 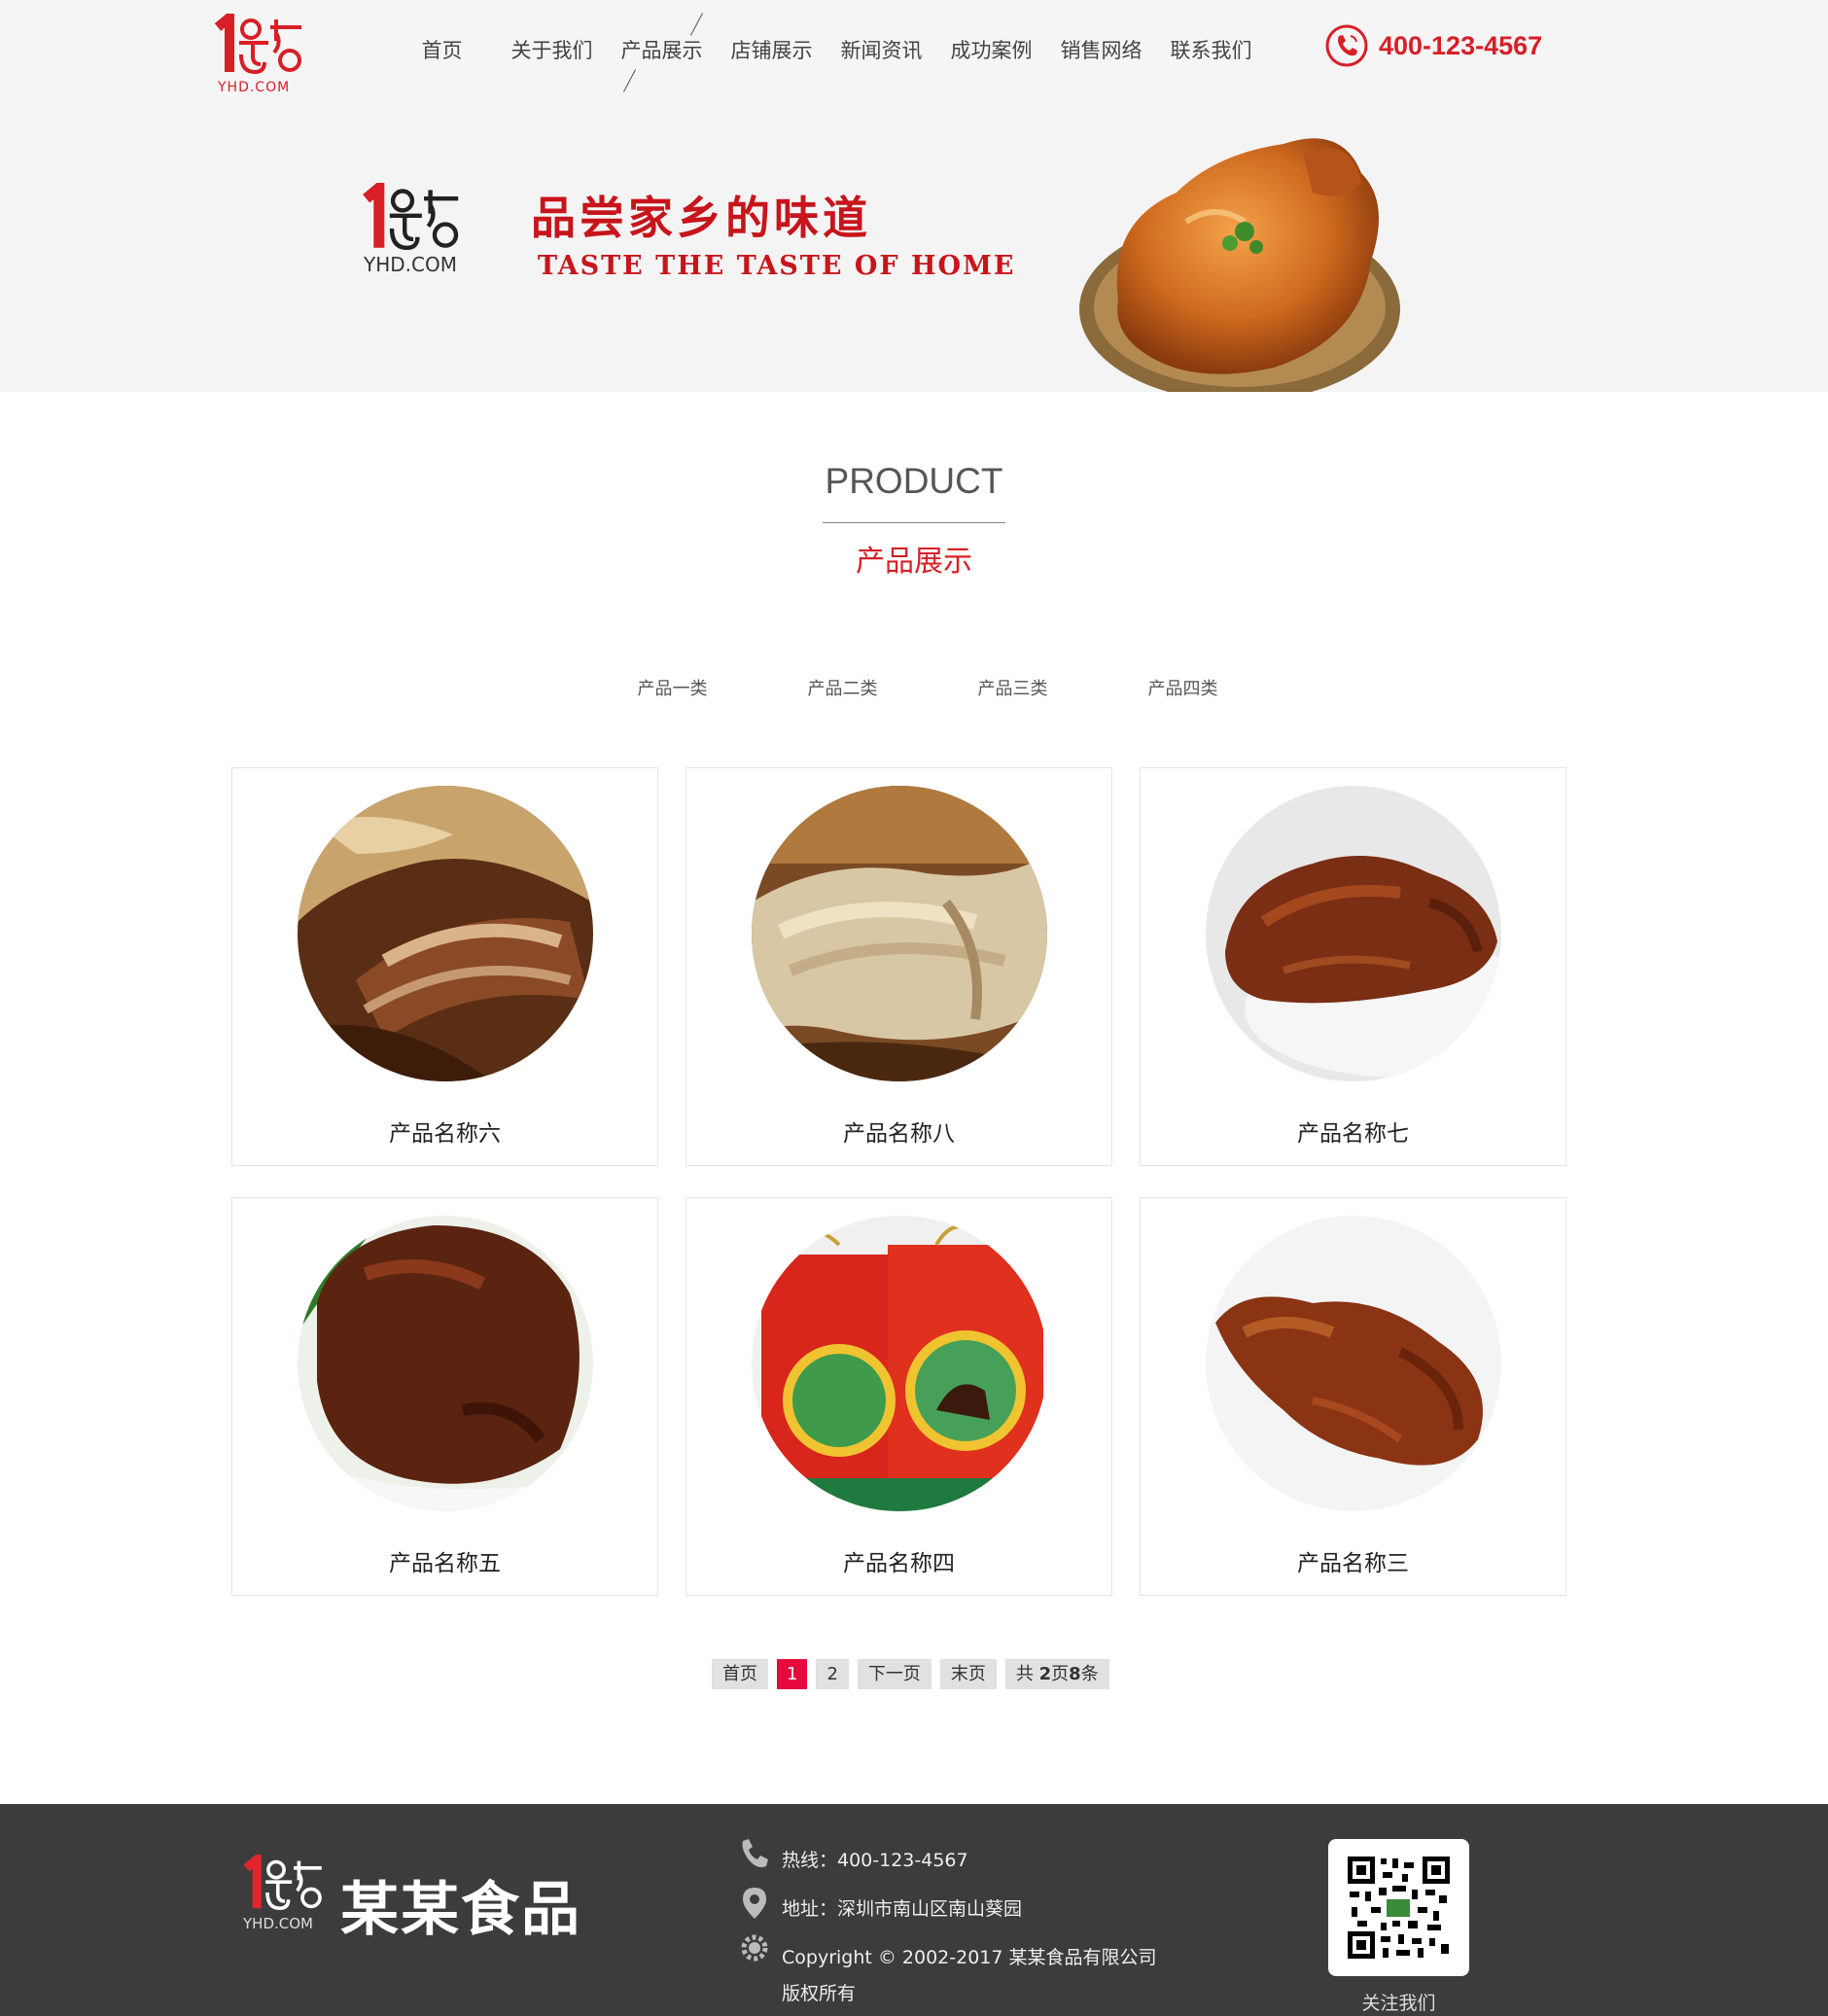 What do you see at coordinates (832, 1674) in the screenshot?
I see `pager-page-2: 2` at bounding box center [832, 1674].